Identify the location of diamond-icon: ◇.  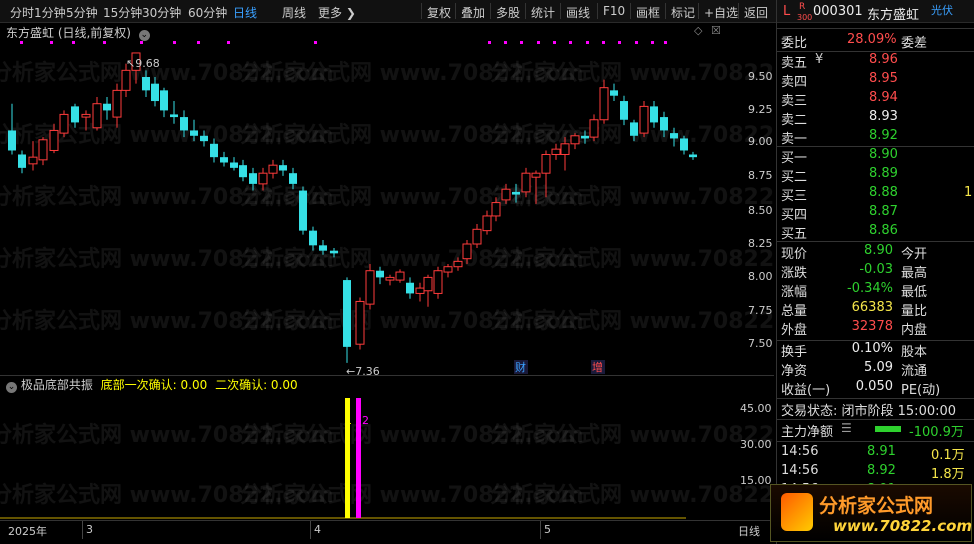
(698, 30).